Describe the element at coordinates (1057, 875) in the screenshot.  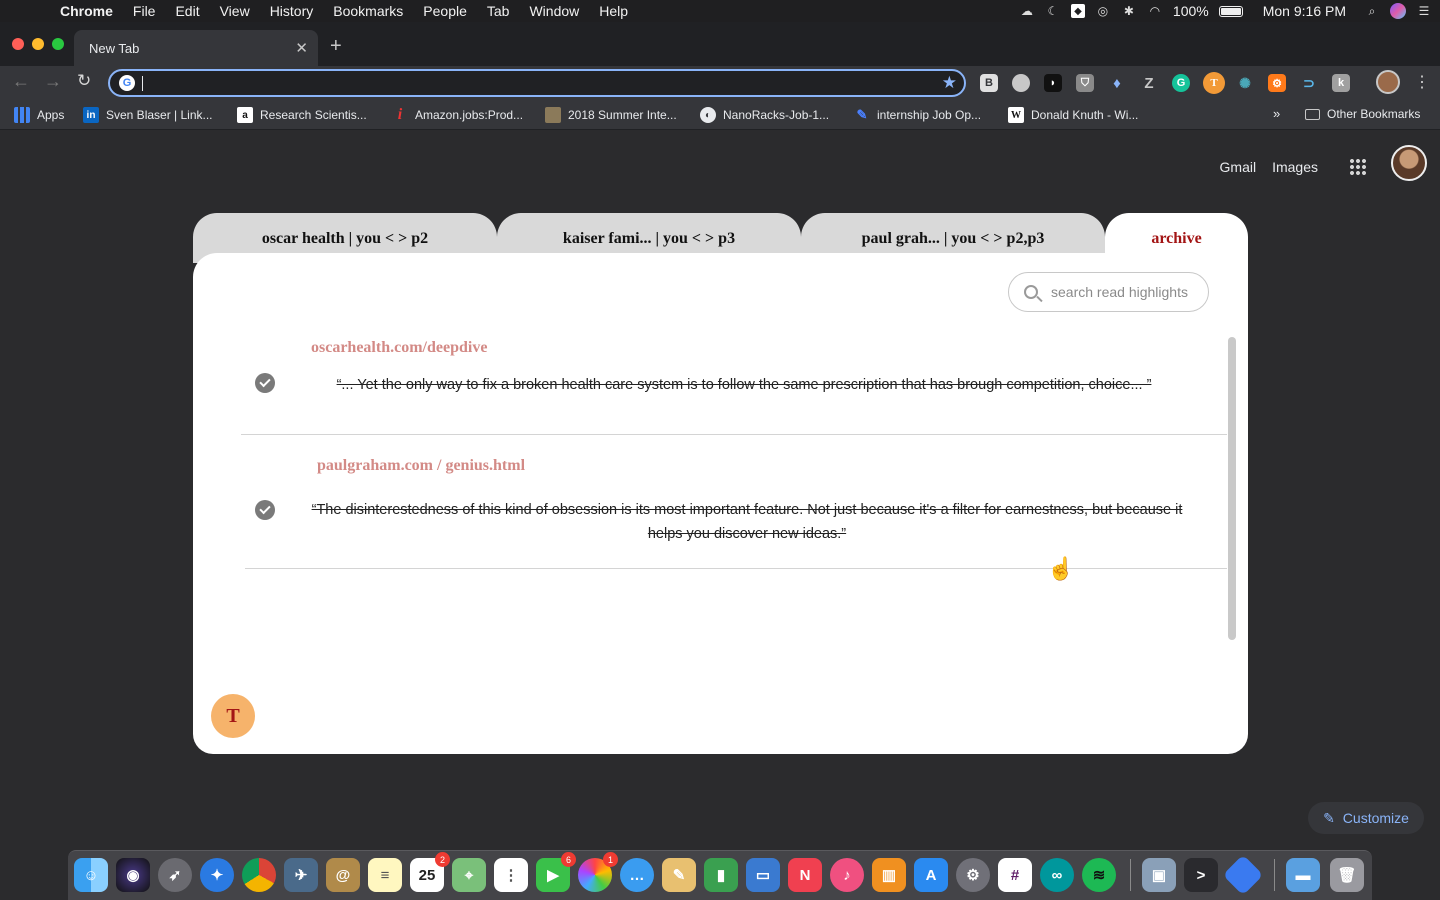
I see `arduino-icon: ∞` at that location.